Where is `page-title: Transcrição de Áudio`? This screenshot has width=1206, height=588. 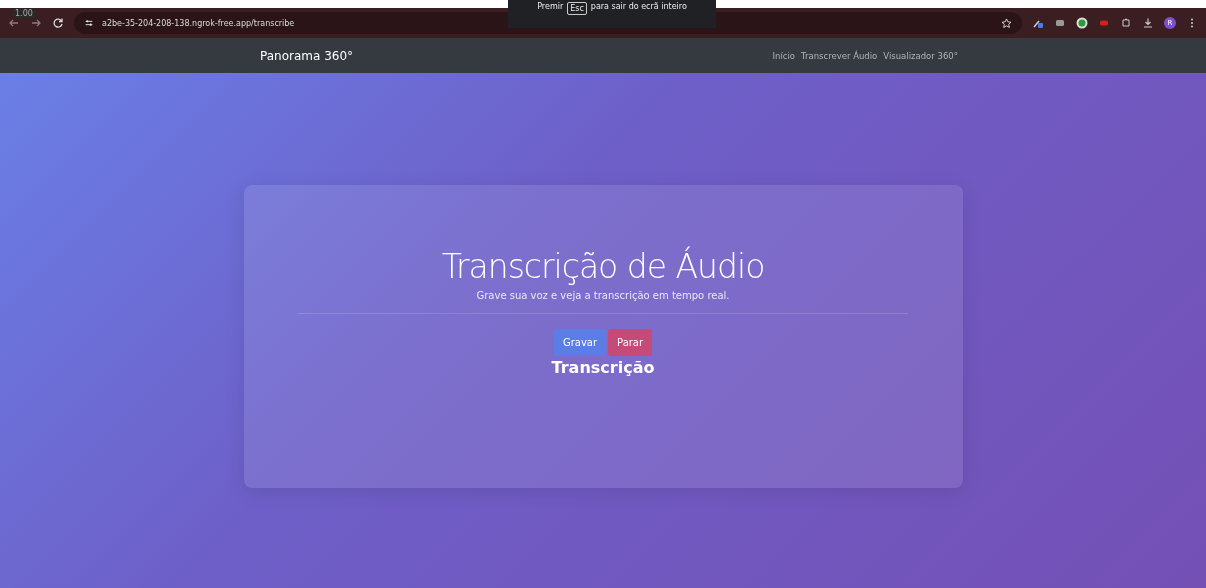 page-title: Transcrição de Áudio is located at coordinates (603, 266).